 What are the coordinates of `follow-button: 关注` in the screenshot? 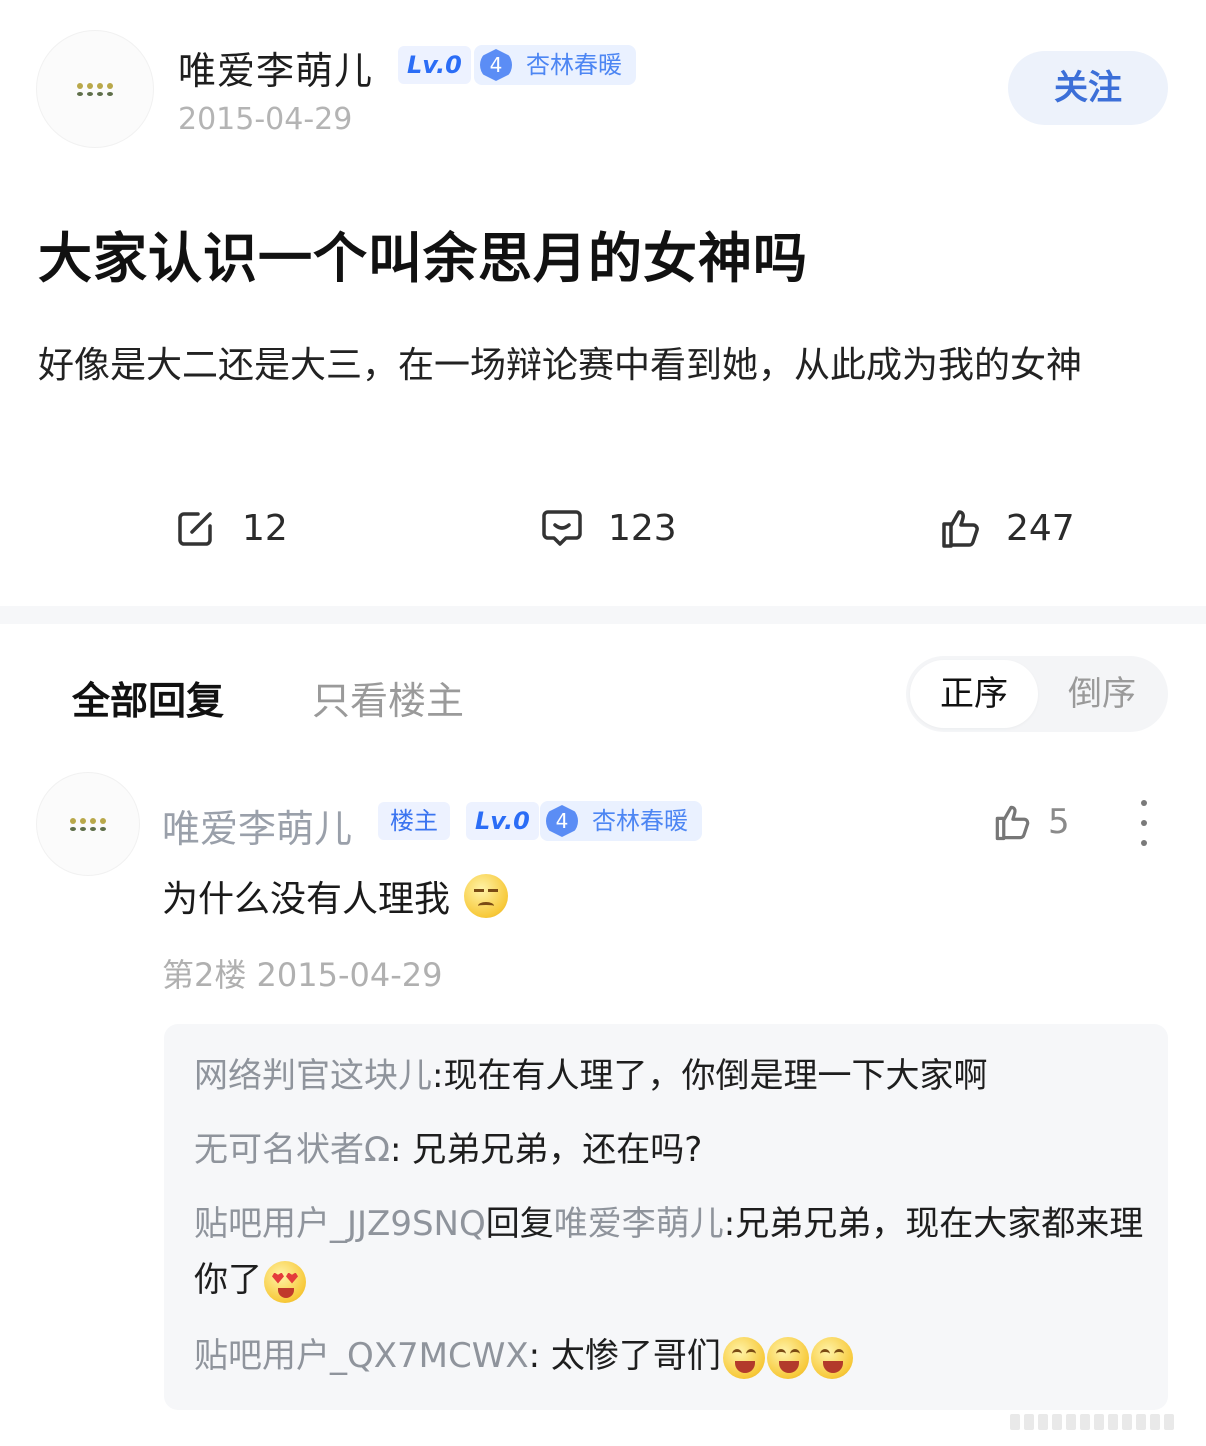 It's located at (1088, 88).